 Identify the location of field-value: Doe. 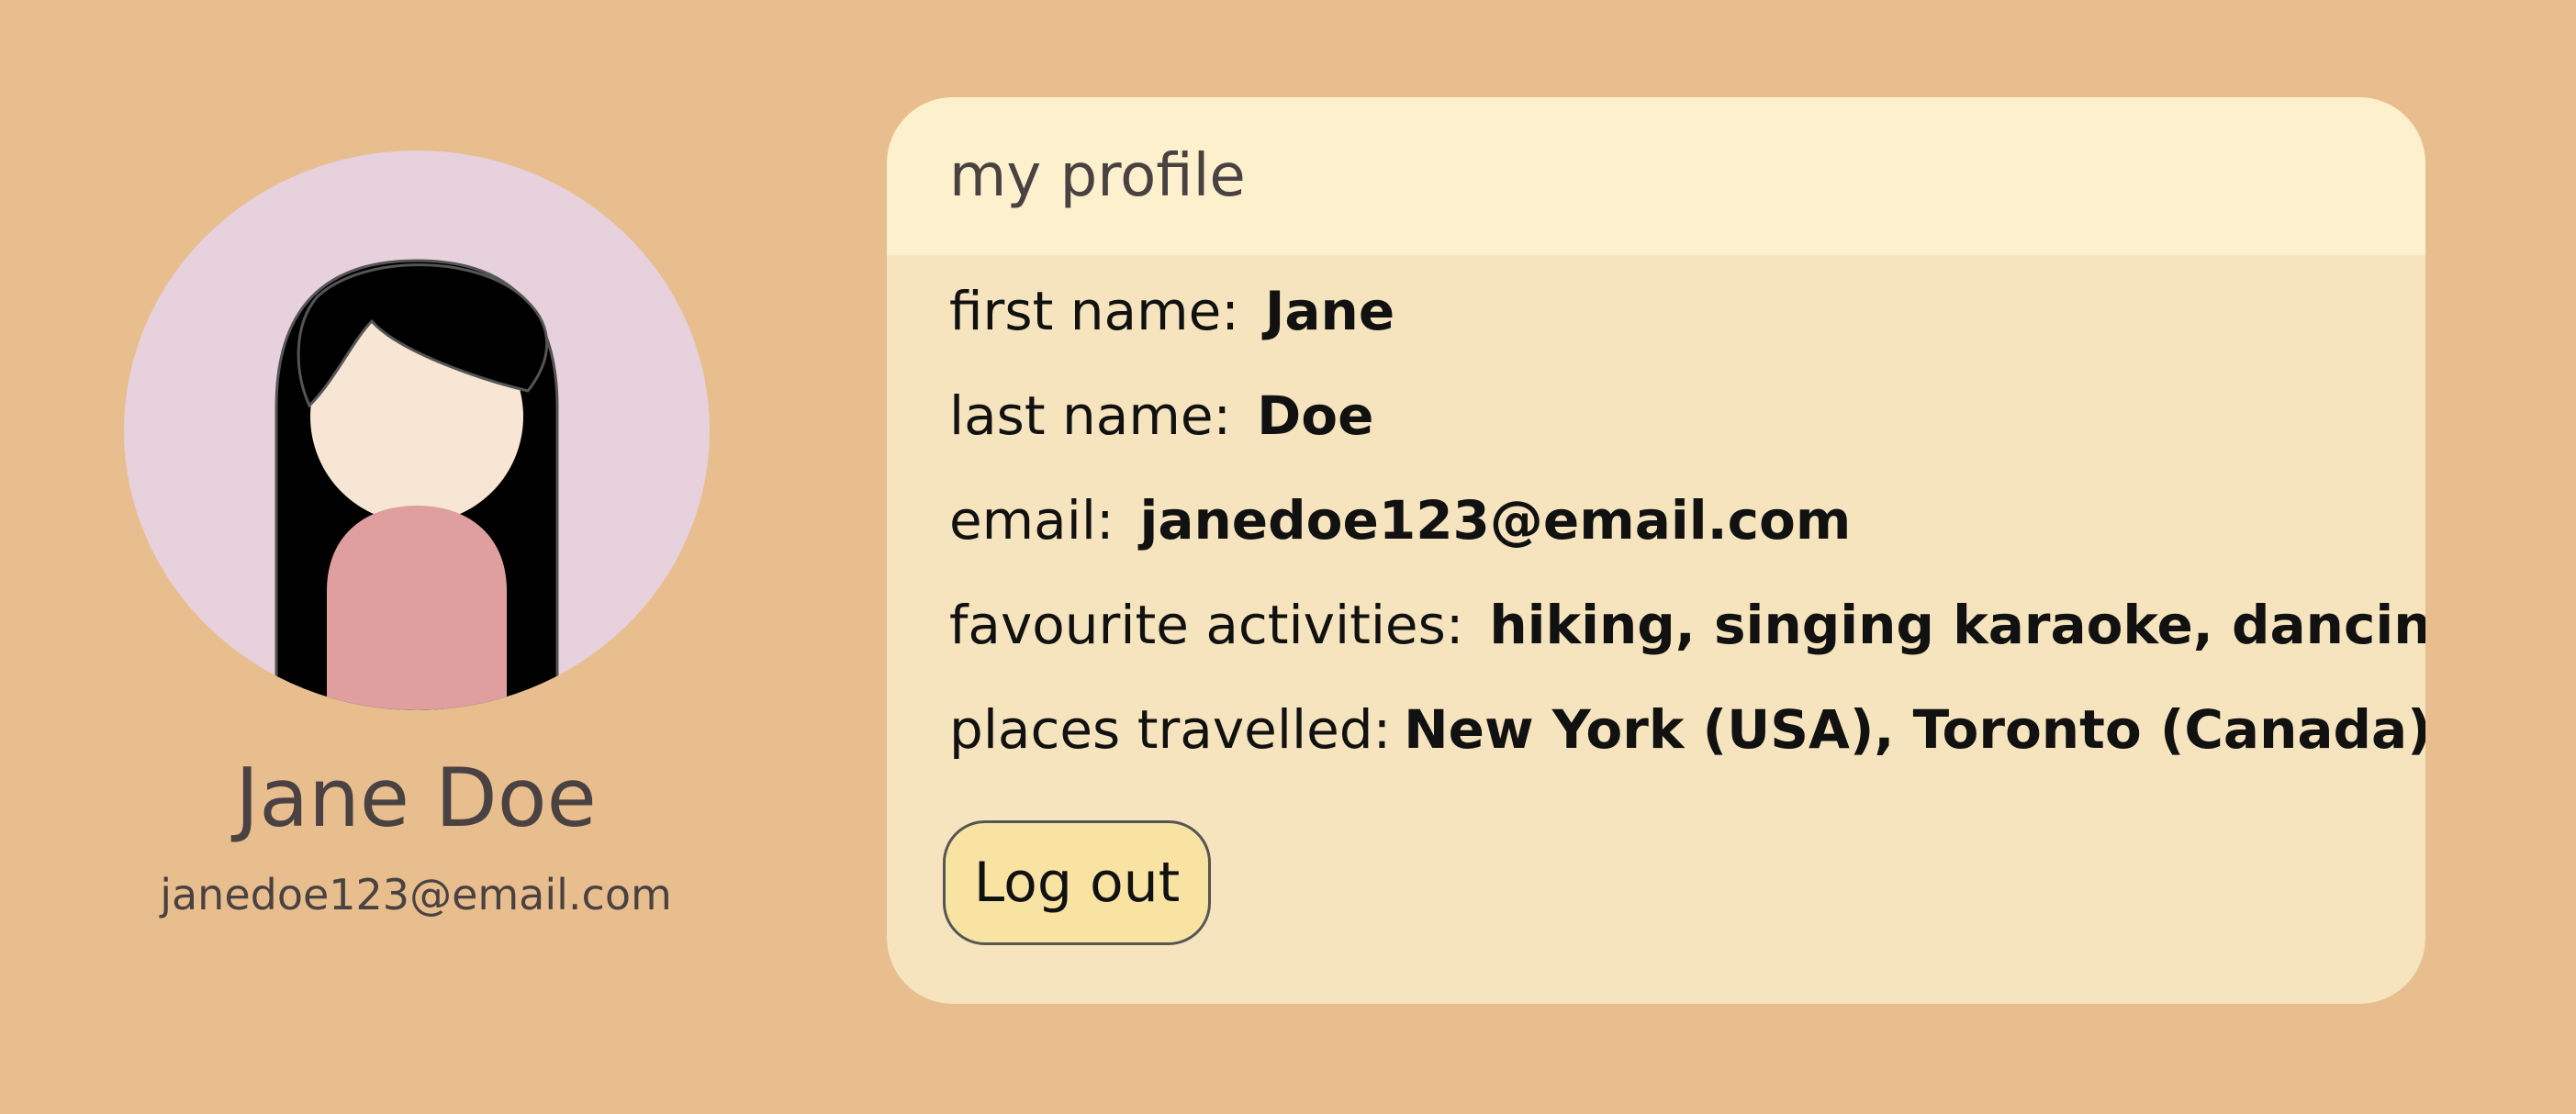
(1315, 415).